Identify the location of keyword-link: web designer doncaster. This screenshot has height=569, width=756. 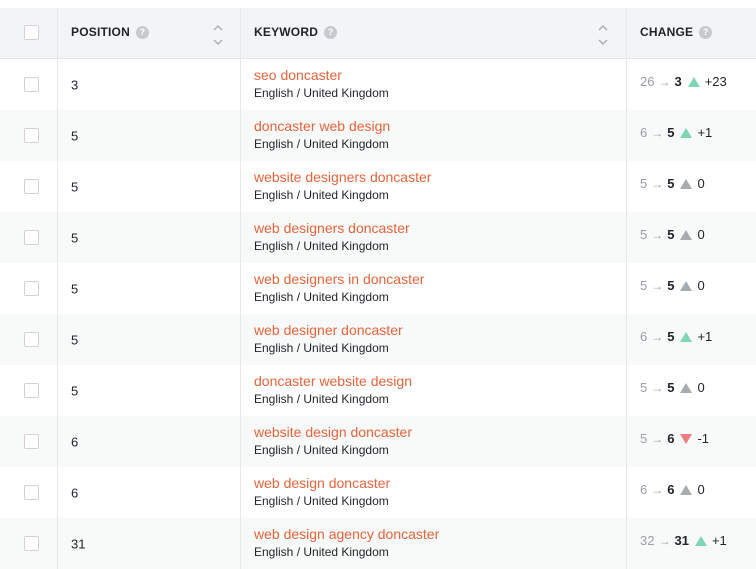
(328, 330).